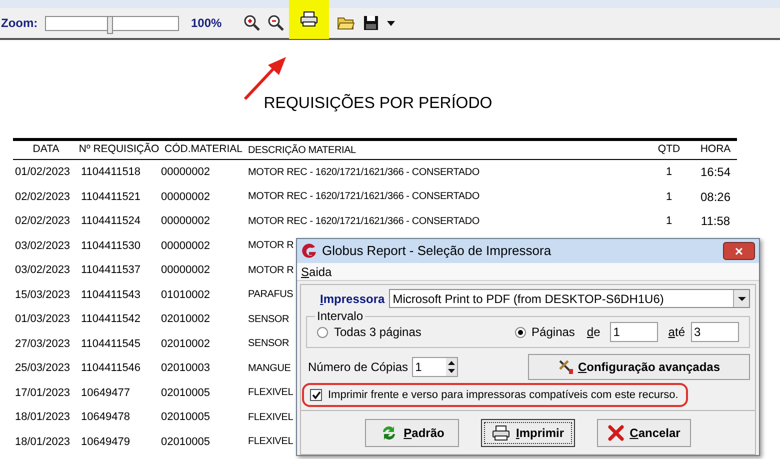 This screenshot has width=780, height=459. Describe the element at coordinates (739, 251) in the screenshot. I see `close-button: ×` at that location.